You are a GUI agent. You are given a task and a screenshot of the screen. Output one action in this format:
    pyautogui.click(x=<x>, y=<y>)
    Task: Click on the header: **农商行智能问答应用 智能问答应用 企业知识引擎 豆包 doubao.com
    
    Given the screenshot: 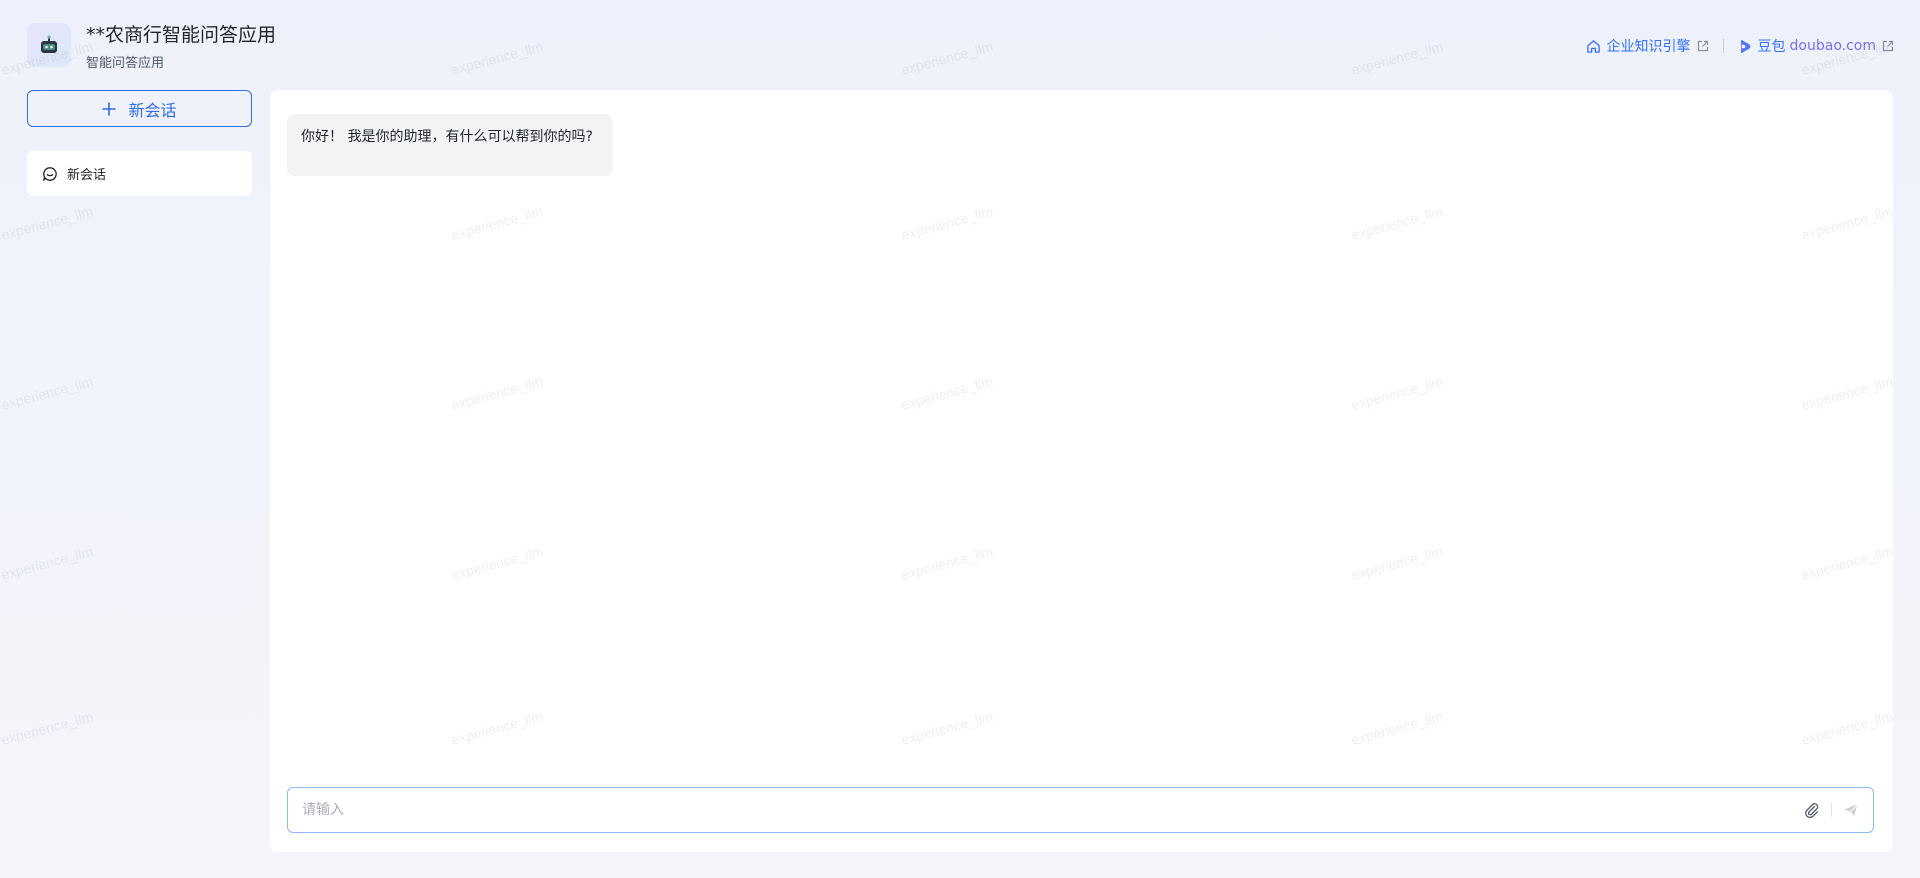 What is the action you would take?
    pyautogui.click(x=960, y=45)
    